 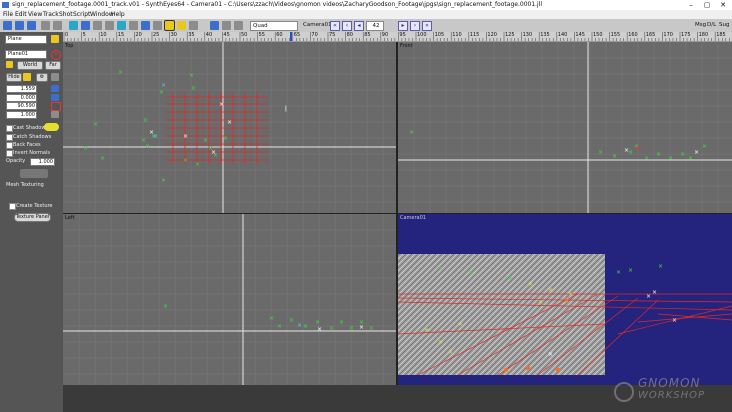 I want to click on shadow-color-swatch, so click(x=51, y=127).